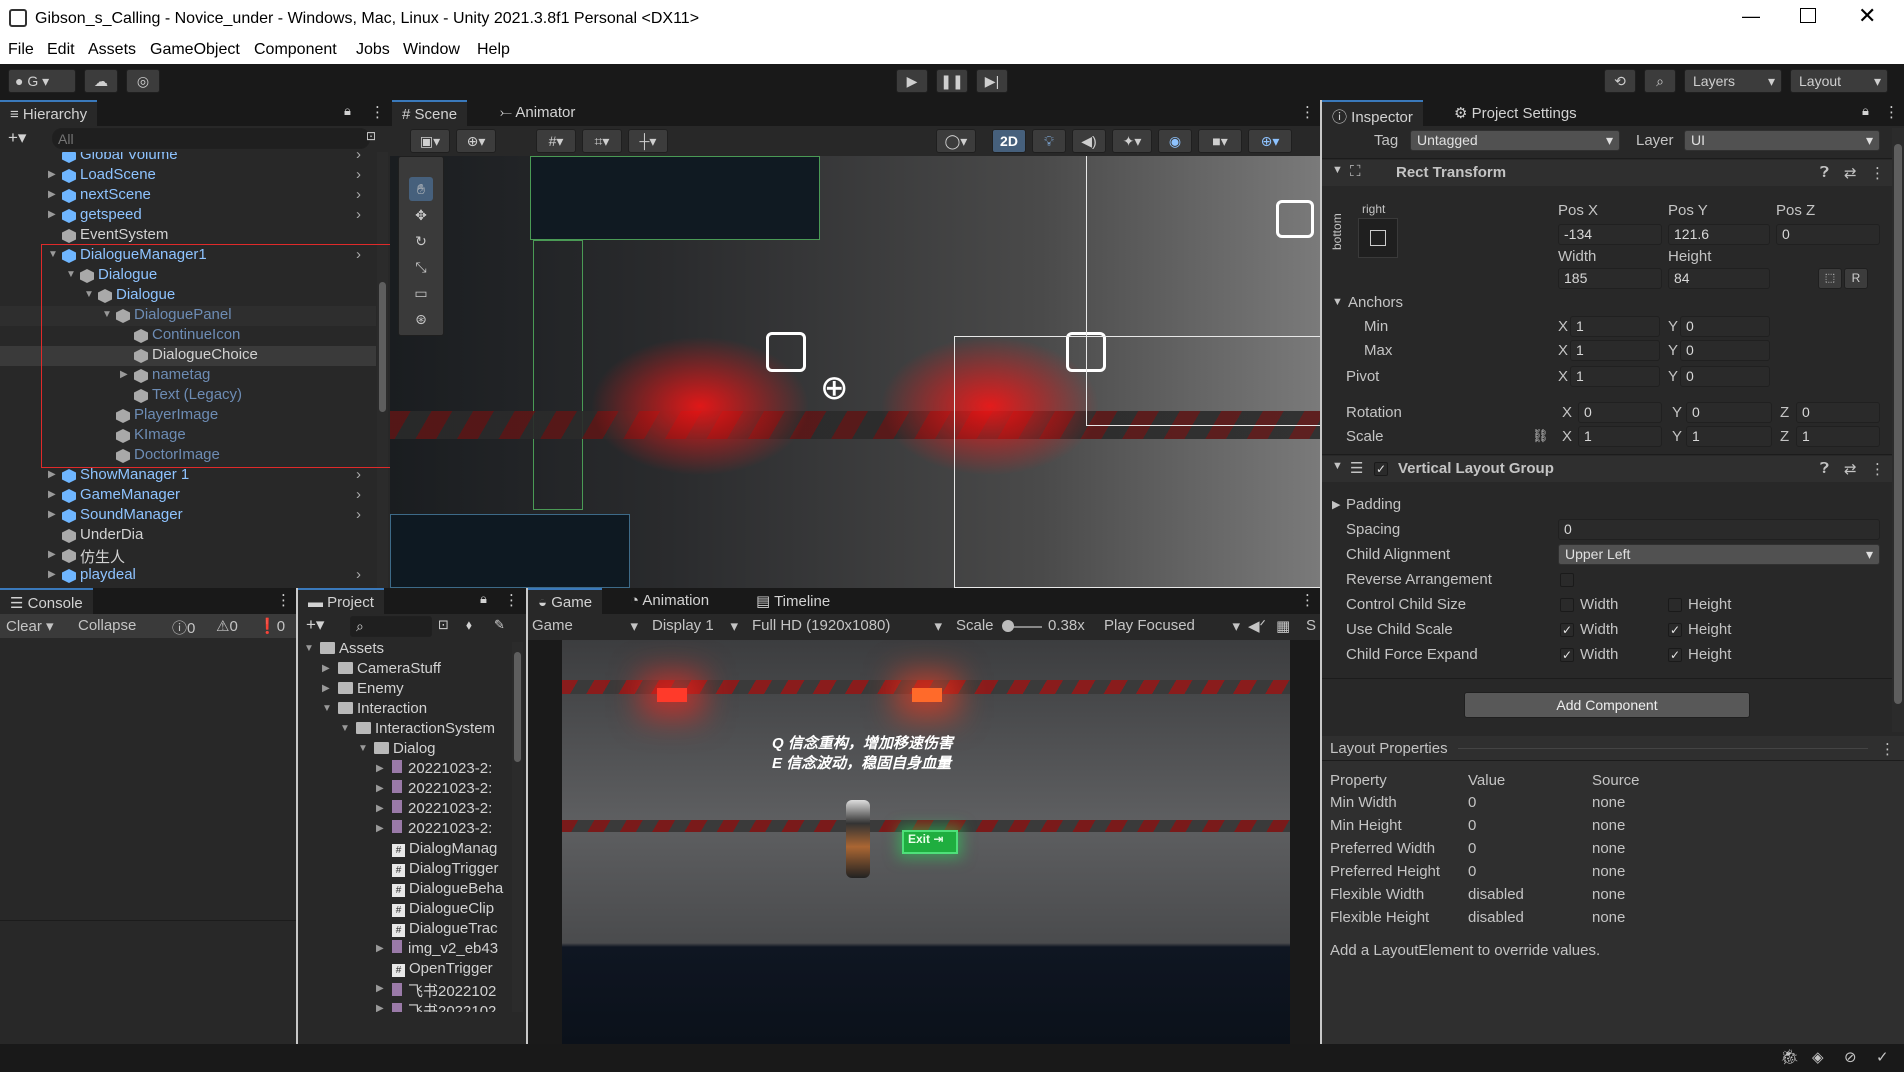 The width and height of the screenshot is (1904, 1072). I want to click on hierarchy-item: Global Volume ›, so click(188, 159).